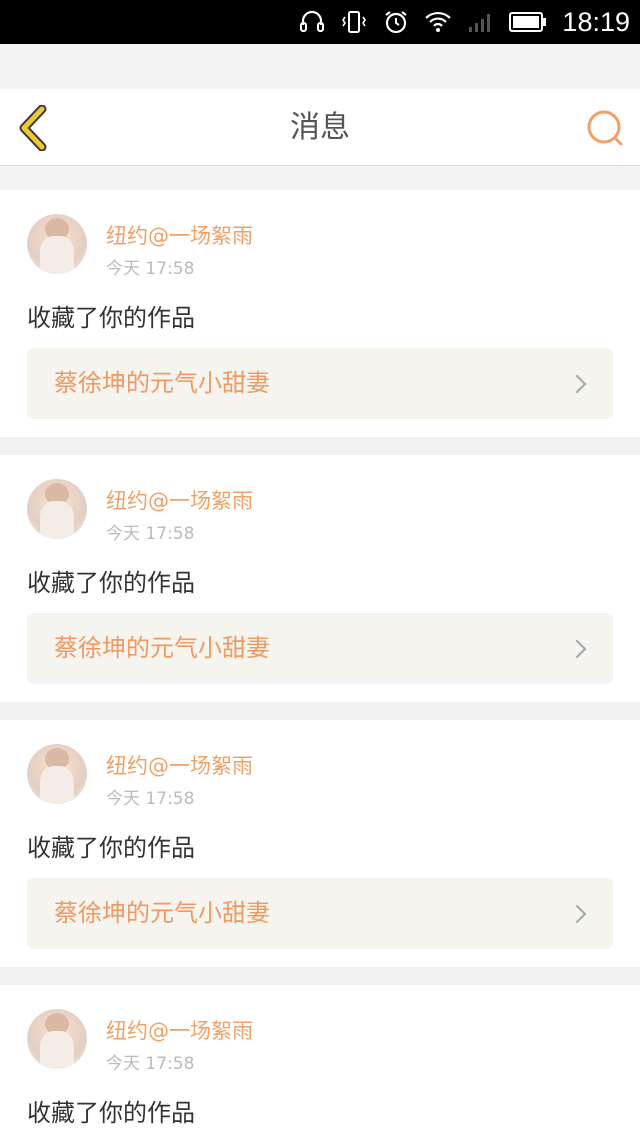 The width and height of the screenshot is (640, 1138). What do you see at coordinates (480, 22) in the screenshot?
I see `signal-icon` at bounding box center [480, 22].